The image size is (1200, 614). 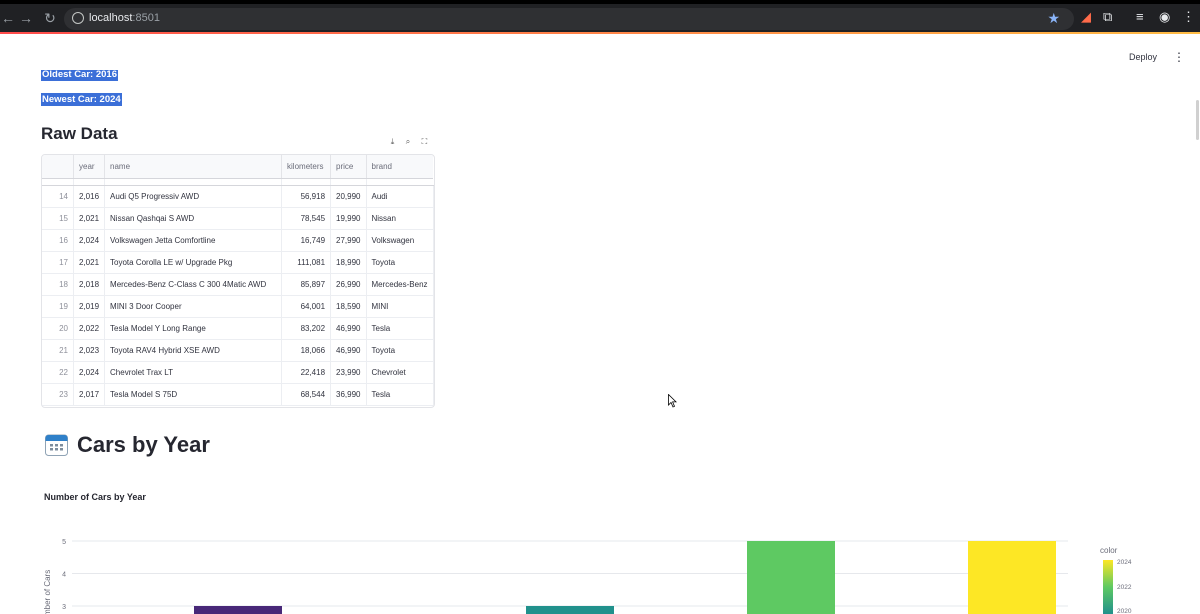 I want to click on media-control-icon: ≡, so click(x=1140, y=16).